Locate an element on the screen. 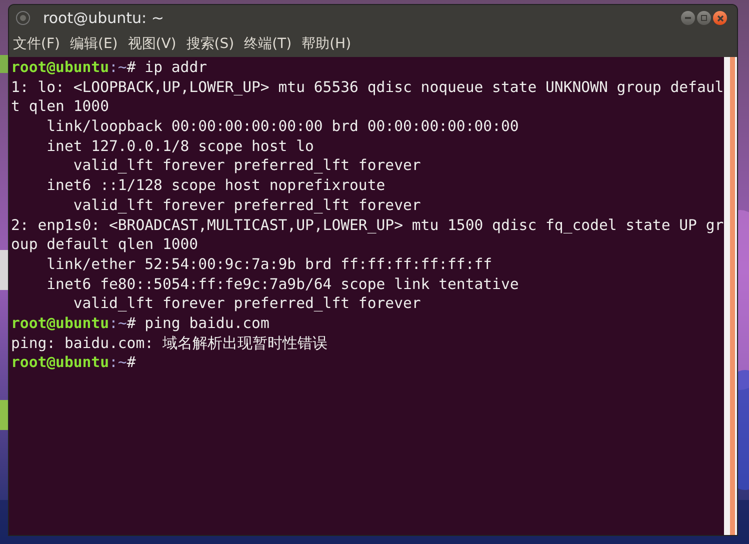 Image resolution: width=749 pixels, height=544 pixels. menu-item: 终端(T) is located at coordinates (268, 44).